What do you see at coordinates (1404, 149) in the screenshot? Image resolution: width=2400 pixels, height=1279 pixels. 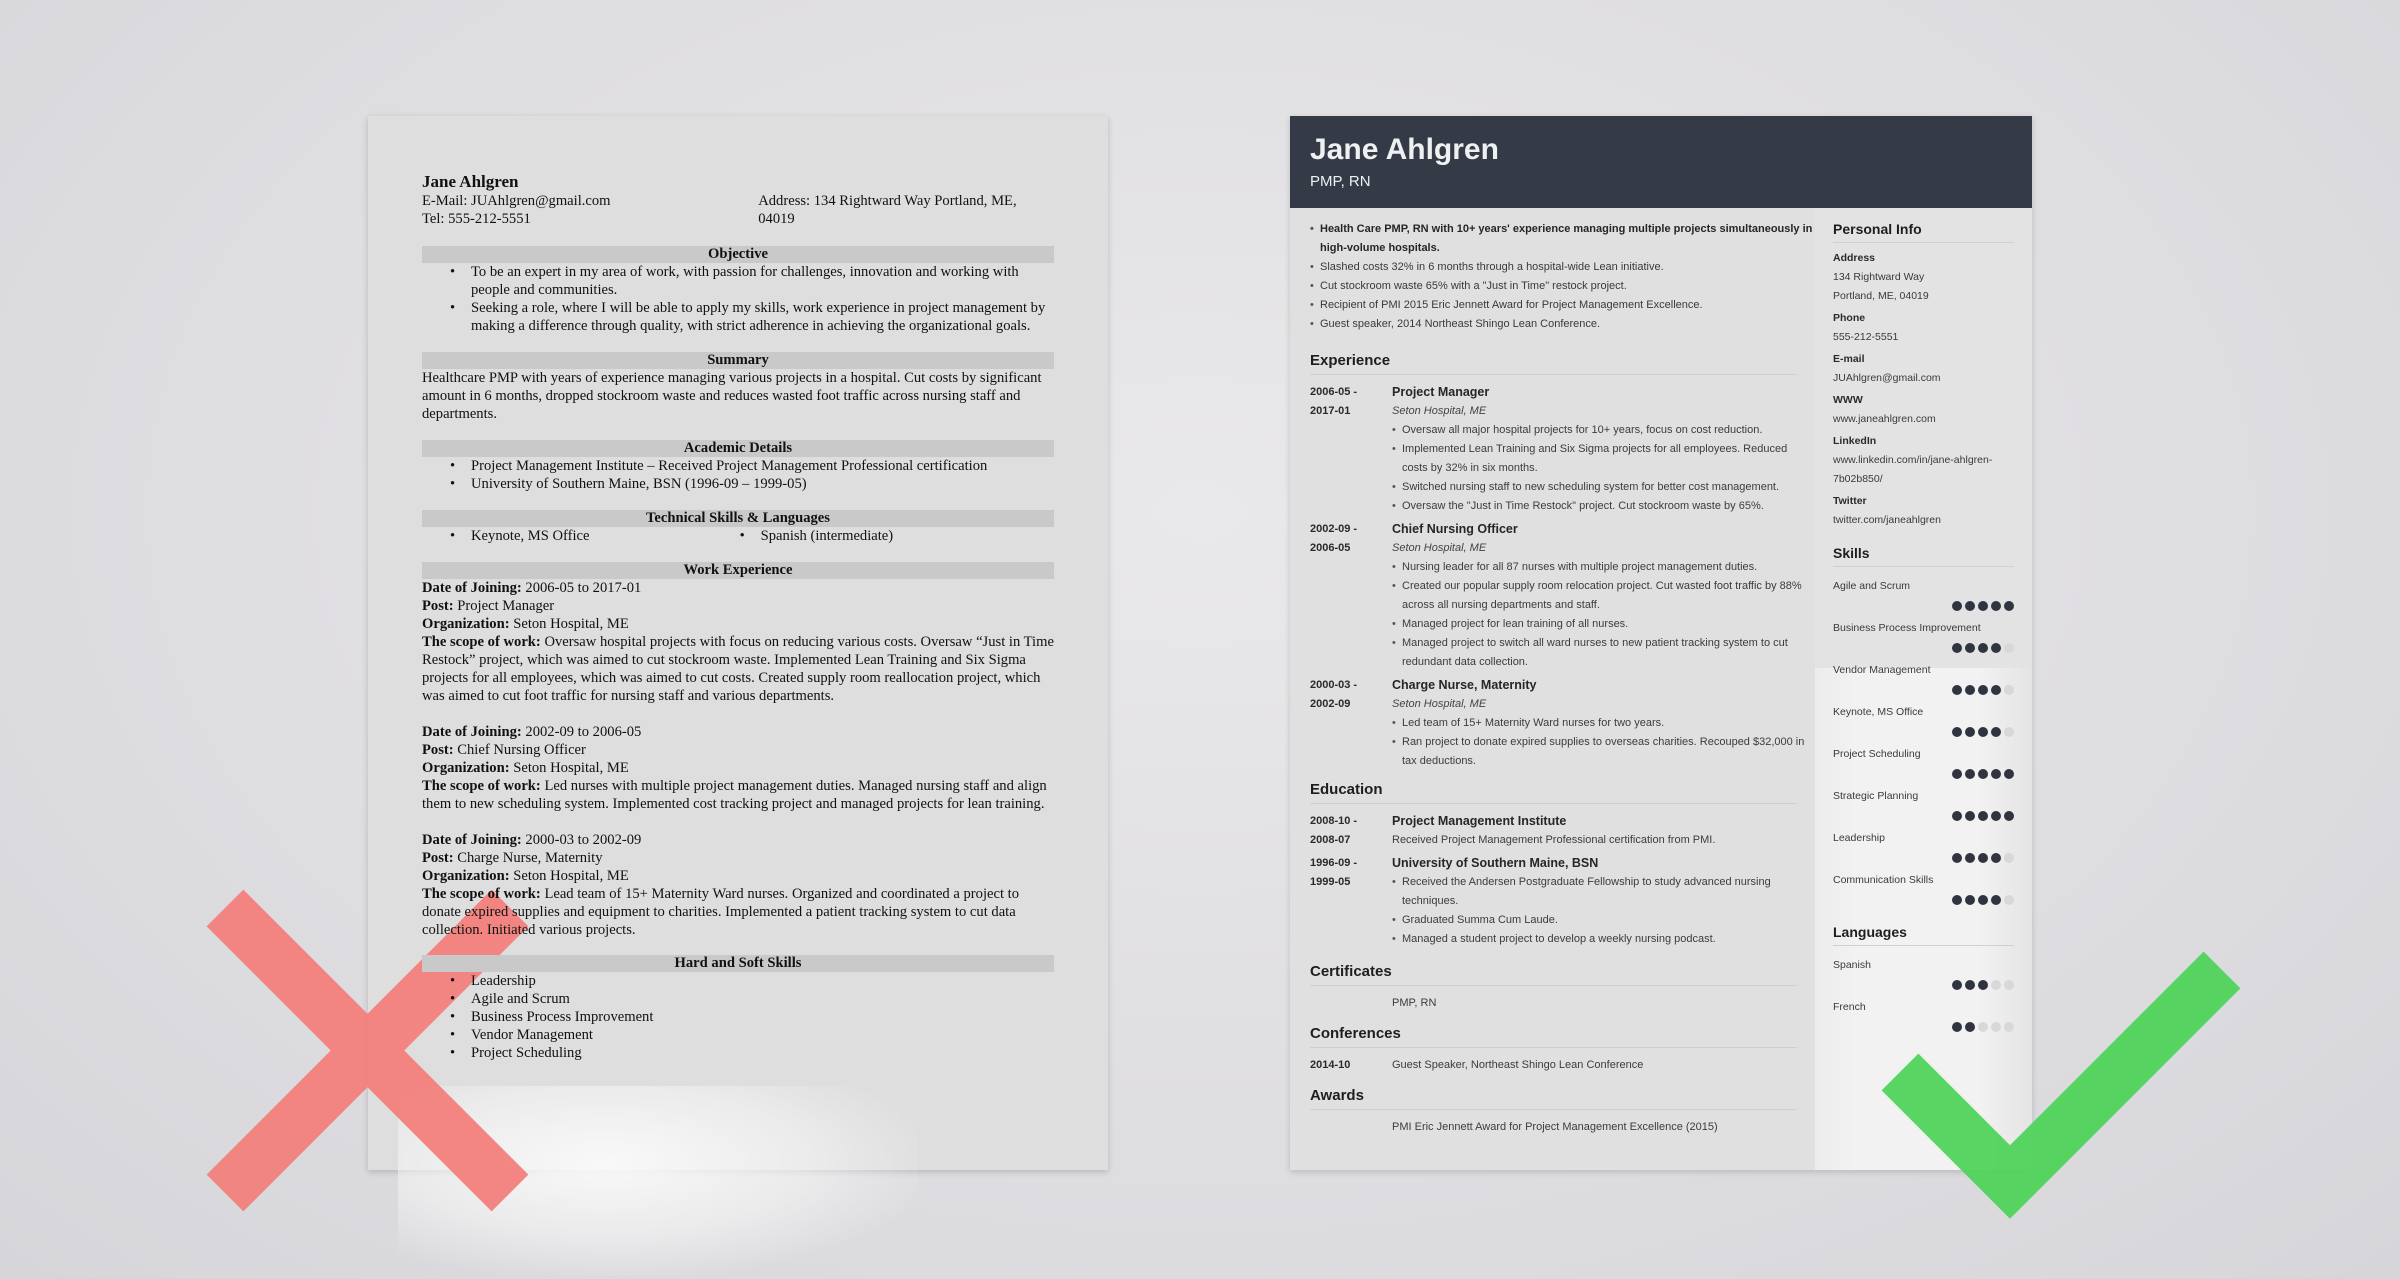 I see `resume-name: Jane Ahlgren` at bounding box center [1404, 149].